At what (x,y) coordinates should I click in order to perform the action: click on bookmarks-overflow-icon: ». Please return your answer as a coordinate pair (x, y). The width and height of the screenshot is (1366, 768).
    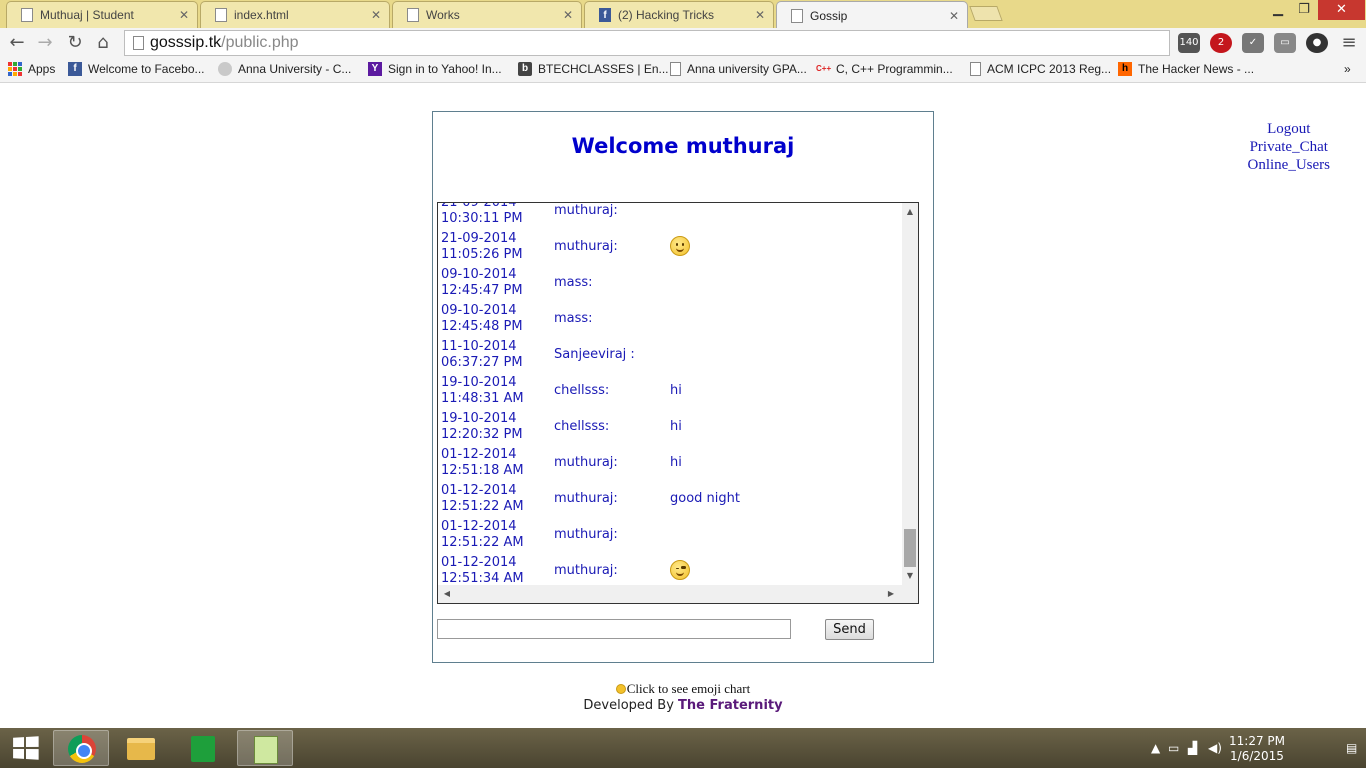
    Looking at the image, I should click on (1347, 69).